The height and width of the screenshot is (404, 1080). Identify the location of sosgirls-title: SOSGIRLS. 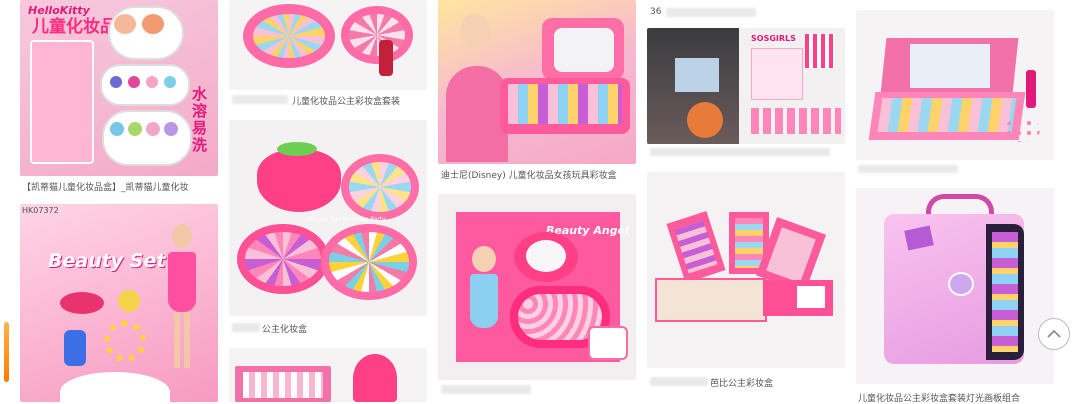
(773, 38).